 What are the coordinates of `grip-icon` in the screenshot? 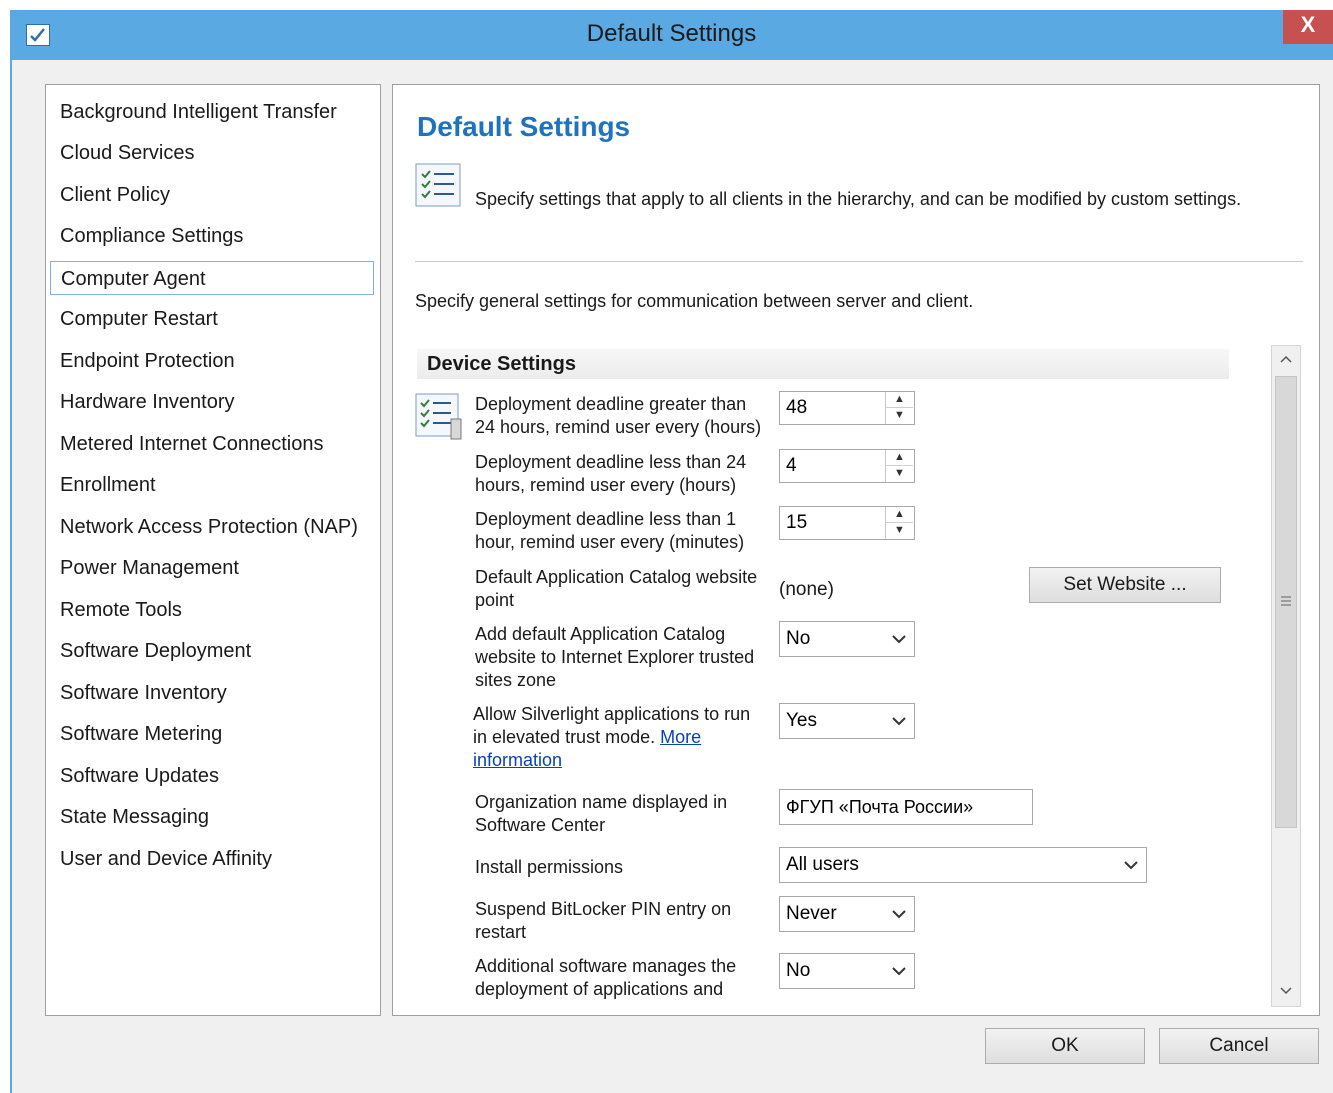 It's located at (1286, 601).